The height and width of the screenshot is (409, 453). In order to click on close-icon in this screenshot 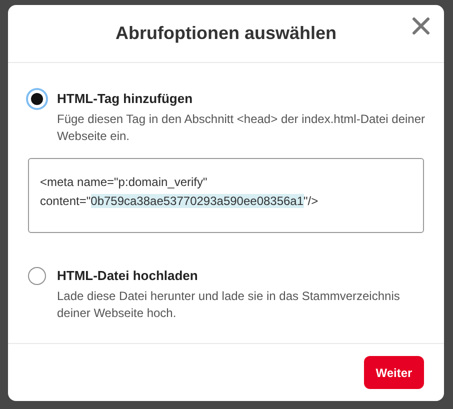, I will do `click(421, 26)`.